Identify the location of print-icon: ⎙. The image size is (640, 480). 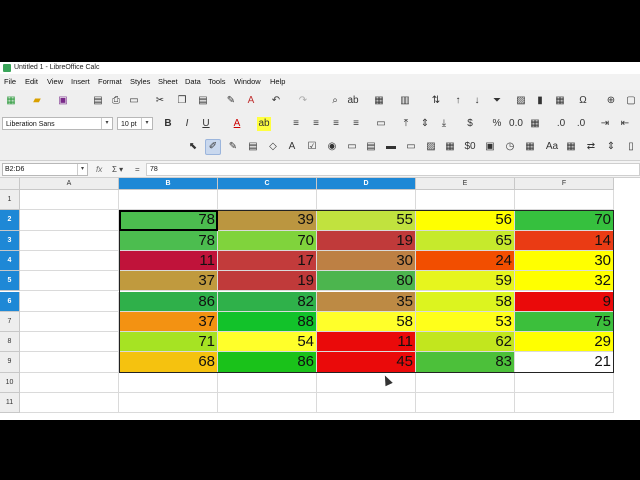
(116, 101).